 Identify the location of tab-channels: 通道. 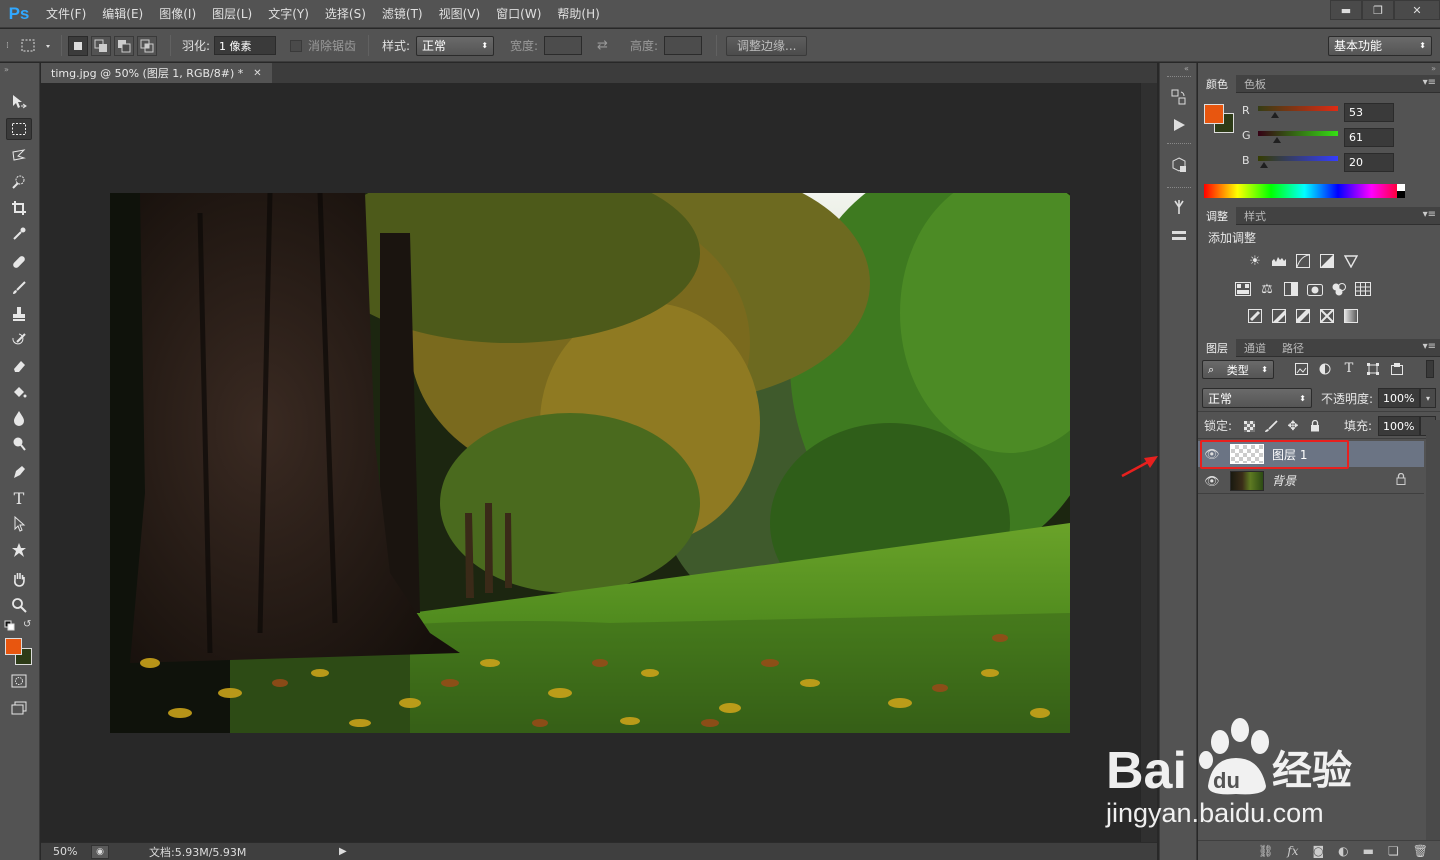
(1255, 348).